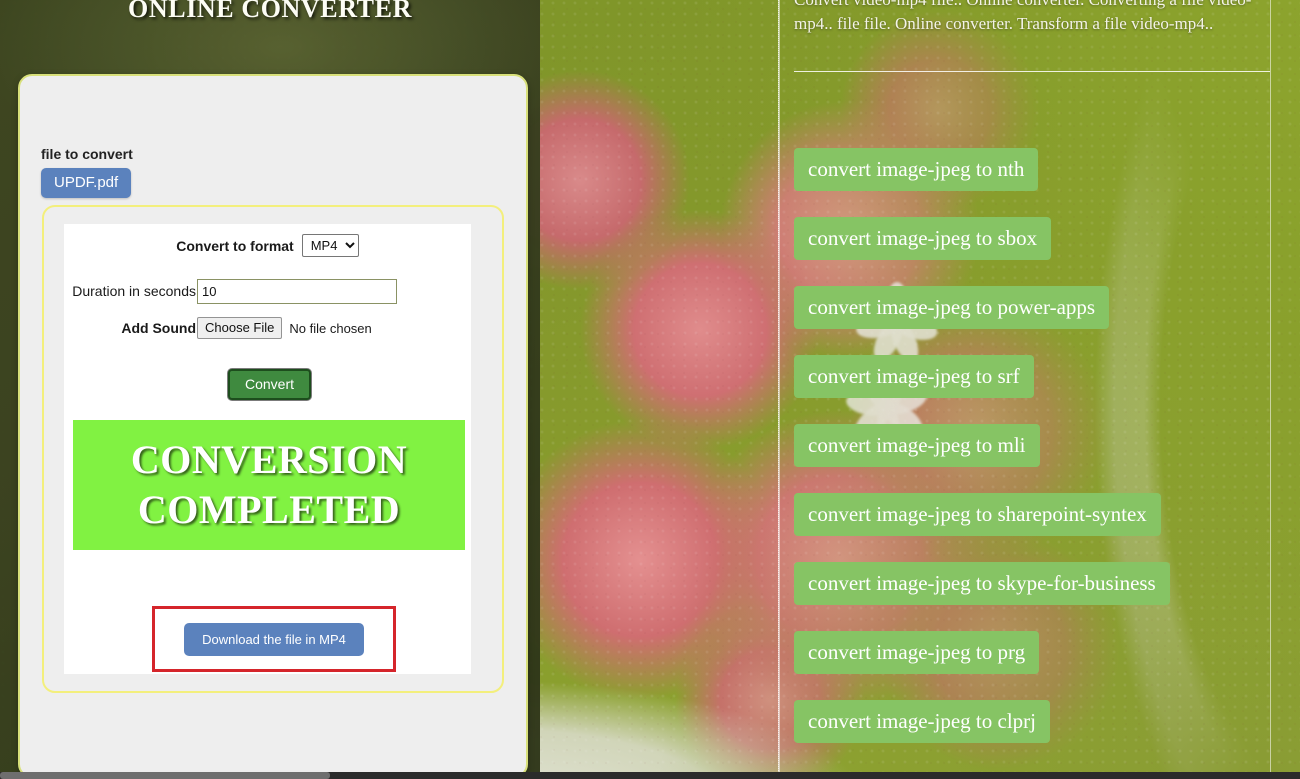 The image size is (1300, 779). What do you see at coordinates (87, 154) in the screenshot?
I see `file-to-convert-label: file to convert` at bounding box center [87, 154].